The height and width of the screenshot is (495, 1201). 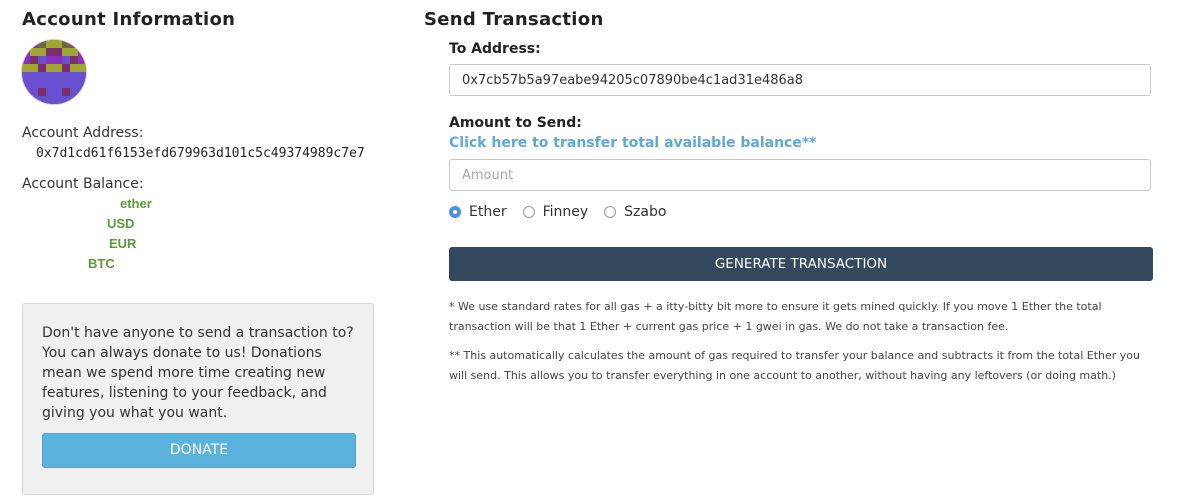 What do you see at coordinates (123, 243) in the screenshot?
I see `balance-eur: EUR` at bounding box center [123, 243].